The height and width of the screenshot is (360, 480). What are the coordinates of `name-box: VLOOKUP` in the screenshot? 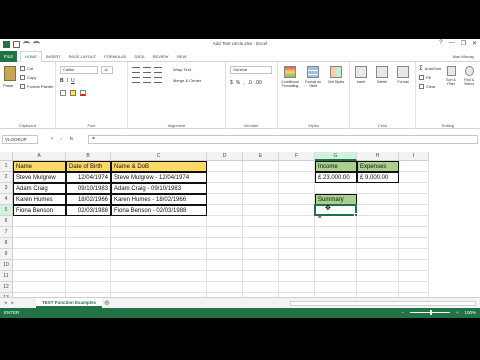 It's located at (20, 139).